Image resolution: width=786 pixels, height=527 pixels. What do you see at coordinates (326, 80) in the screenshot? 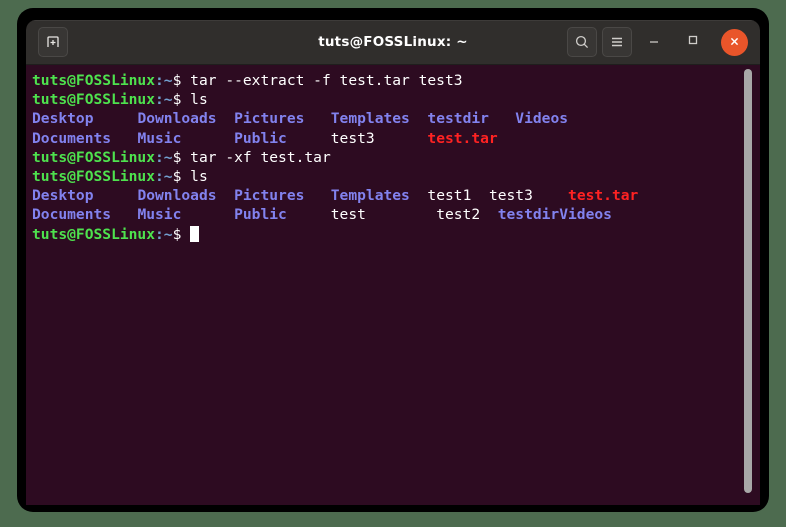
I see `command-text: tar --extract -f test.tar test3` at bounding box center [326, 80].